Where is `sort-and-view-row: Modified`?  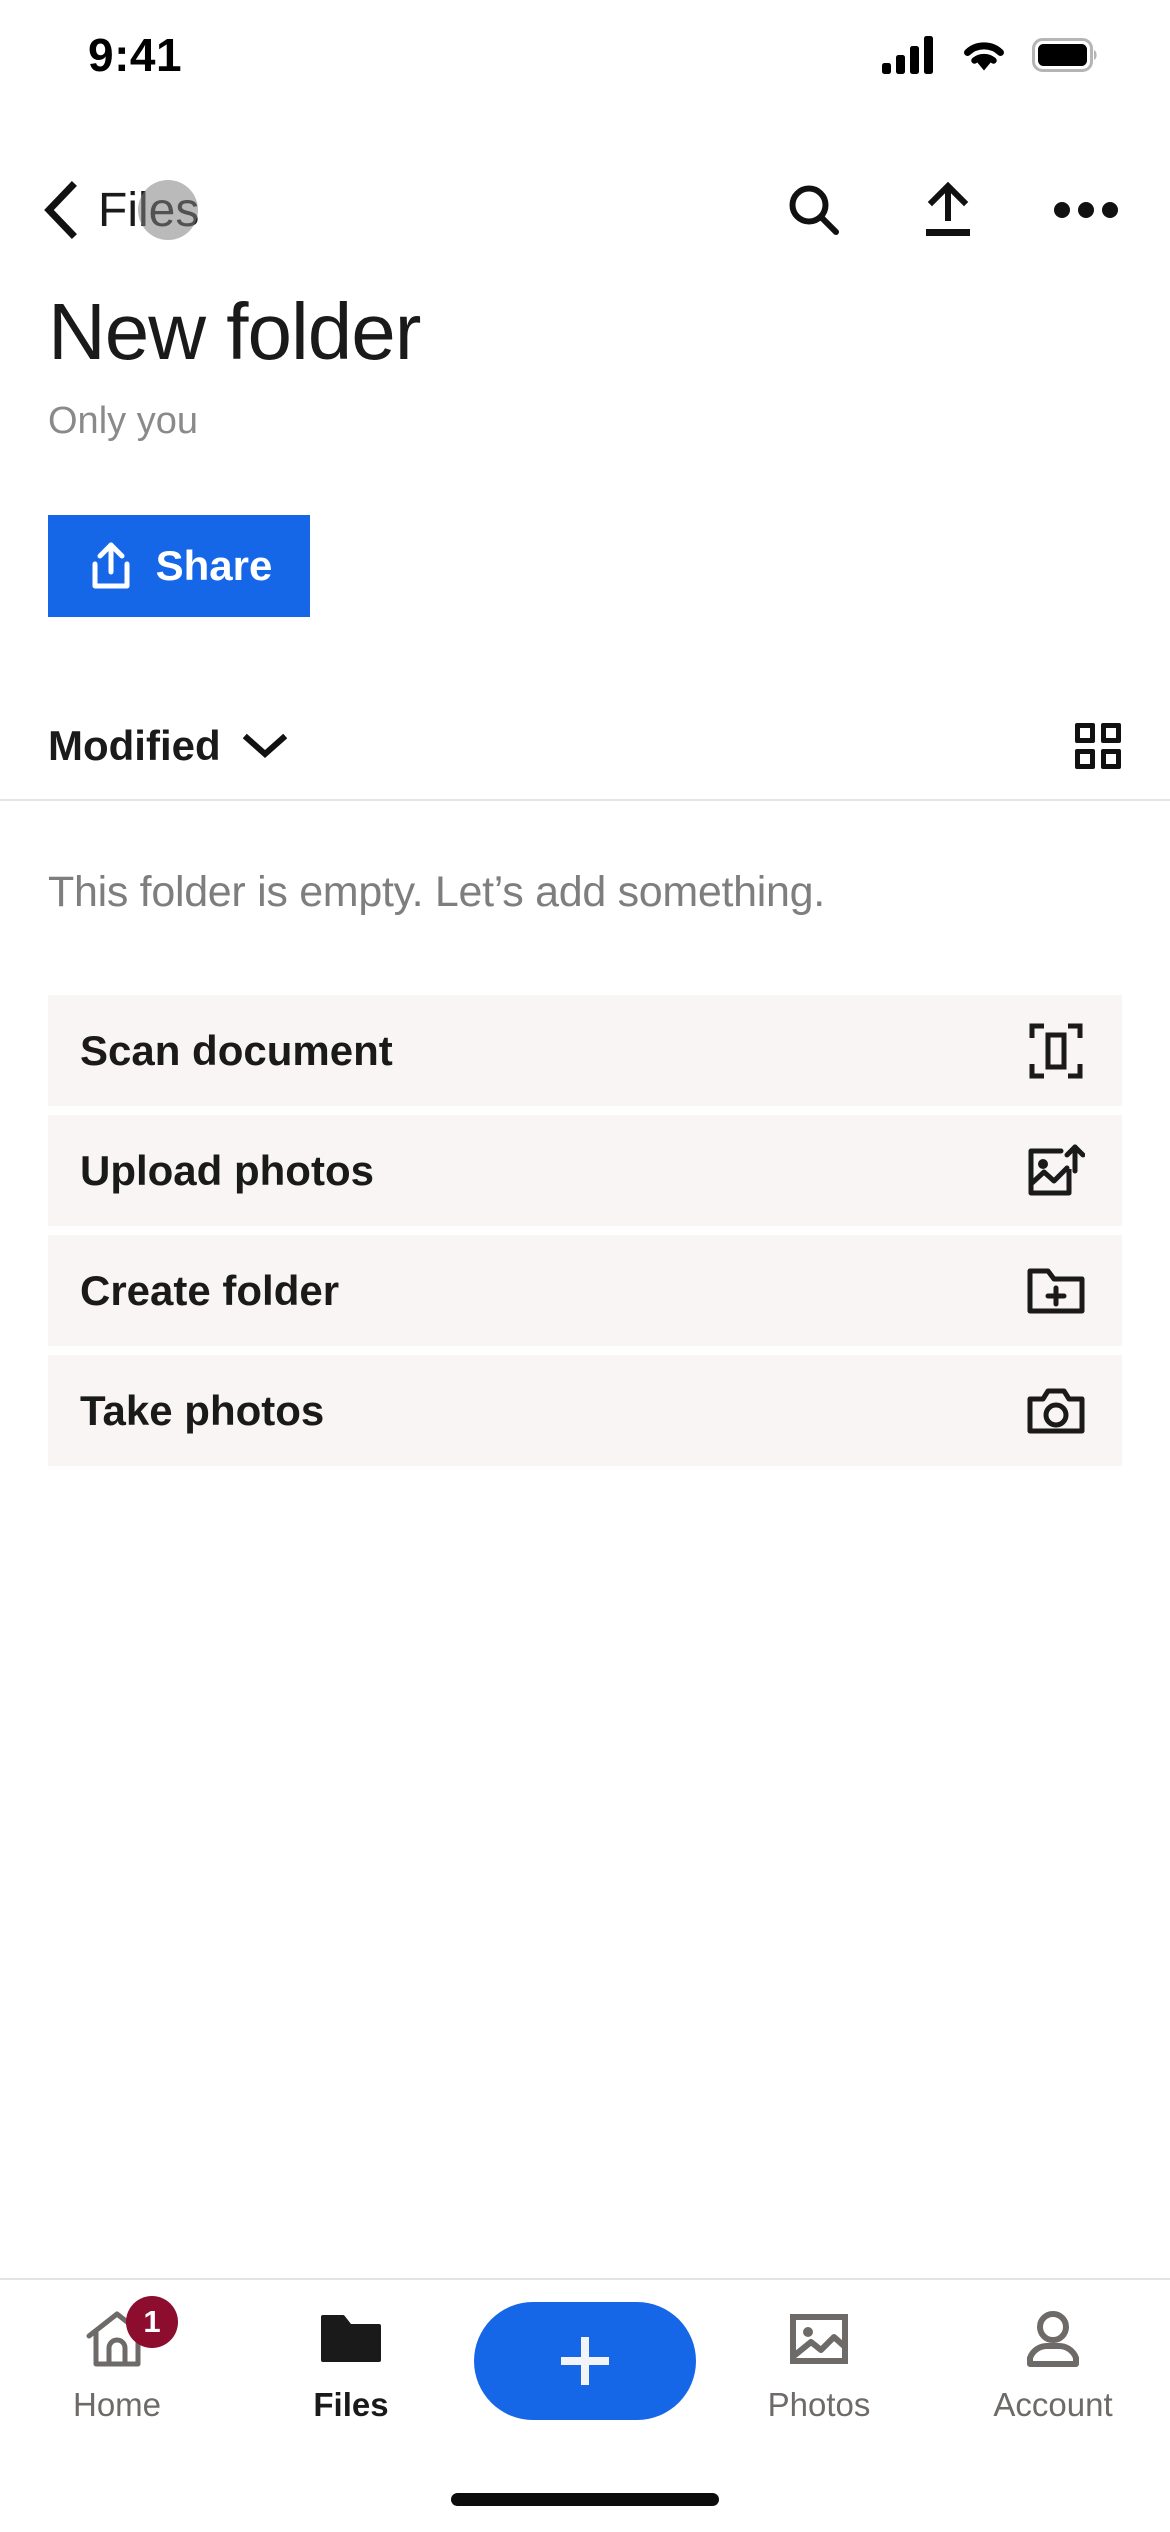 sort-and-view-row: Modified is located at coordinates (585, 746).